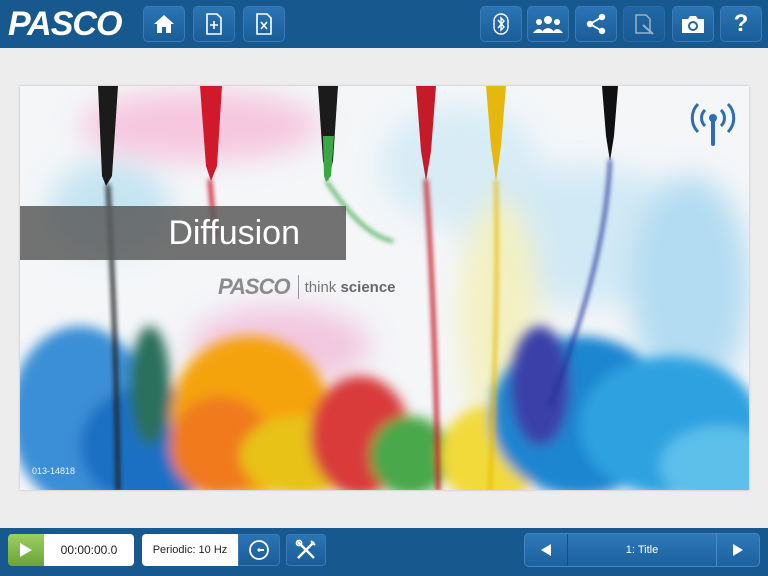  I want to click on help-icon: ?, so click(741, 23).